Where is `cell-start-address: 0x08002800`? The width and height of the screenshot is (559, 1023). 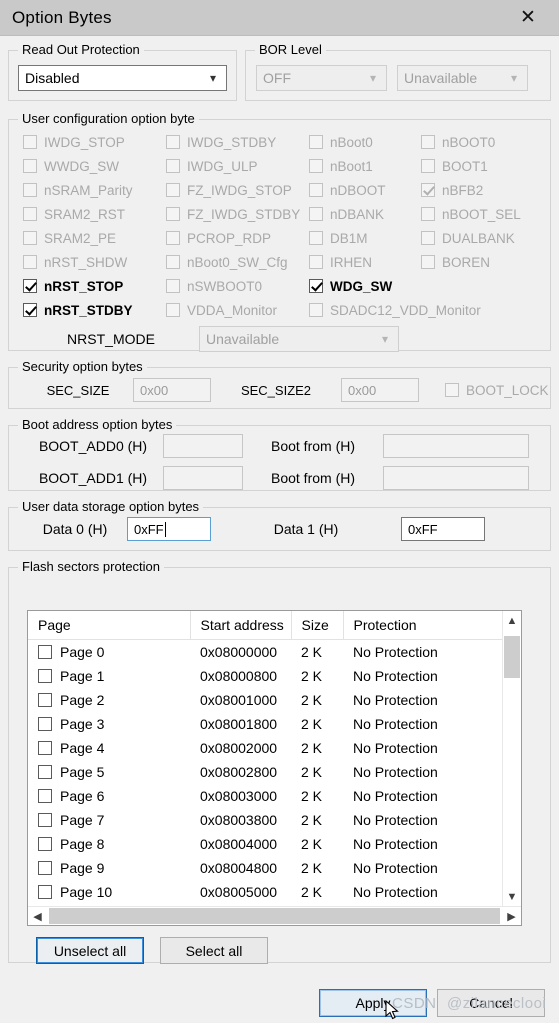 cell-start-address: 0x08002800 is located at coordinates (240, 771).